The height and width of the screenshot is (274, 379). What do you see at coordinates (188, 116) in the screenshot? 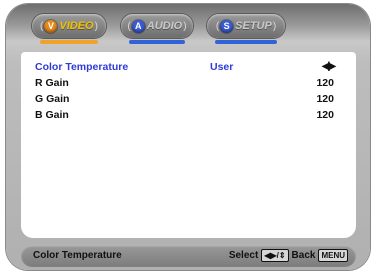
I see `setting-row-b-gain: B Gain 120` at bounding box center [188, 116].